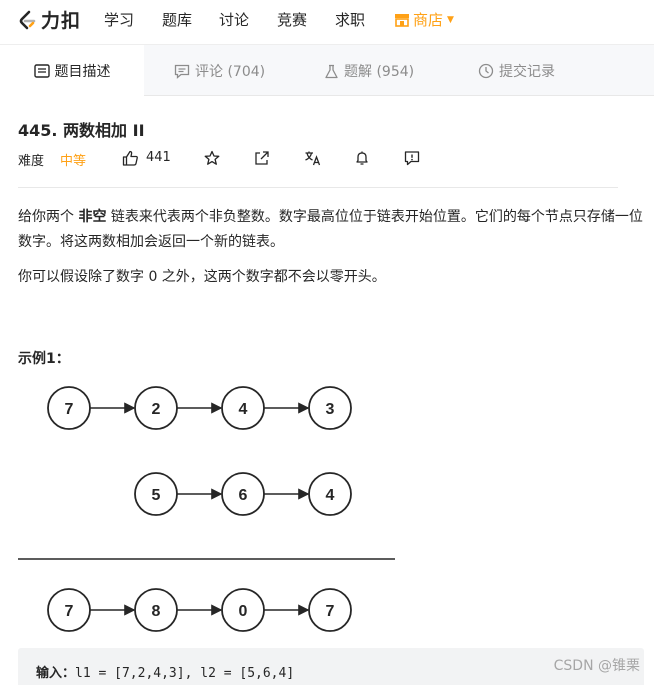 This screenshot has height=685, width=654. Describe the element at coordinates (428, 20) in the screenshot. I see `nav-store-label: 商店` at that location.